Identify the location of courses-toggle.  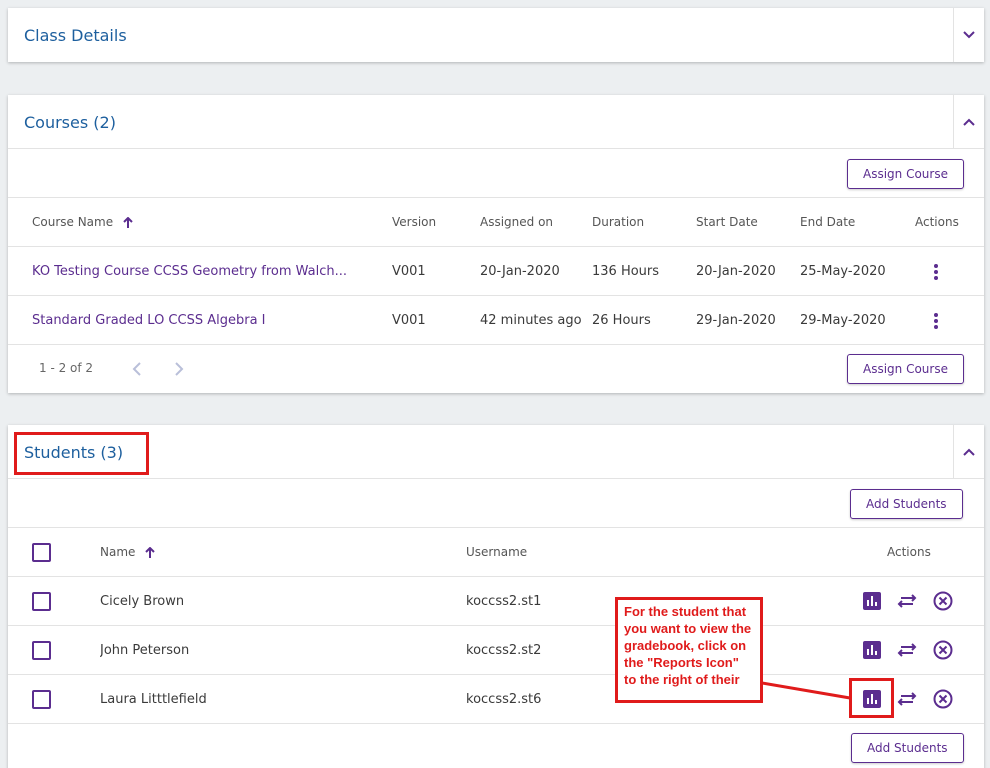
(968, 121).